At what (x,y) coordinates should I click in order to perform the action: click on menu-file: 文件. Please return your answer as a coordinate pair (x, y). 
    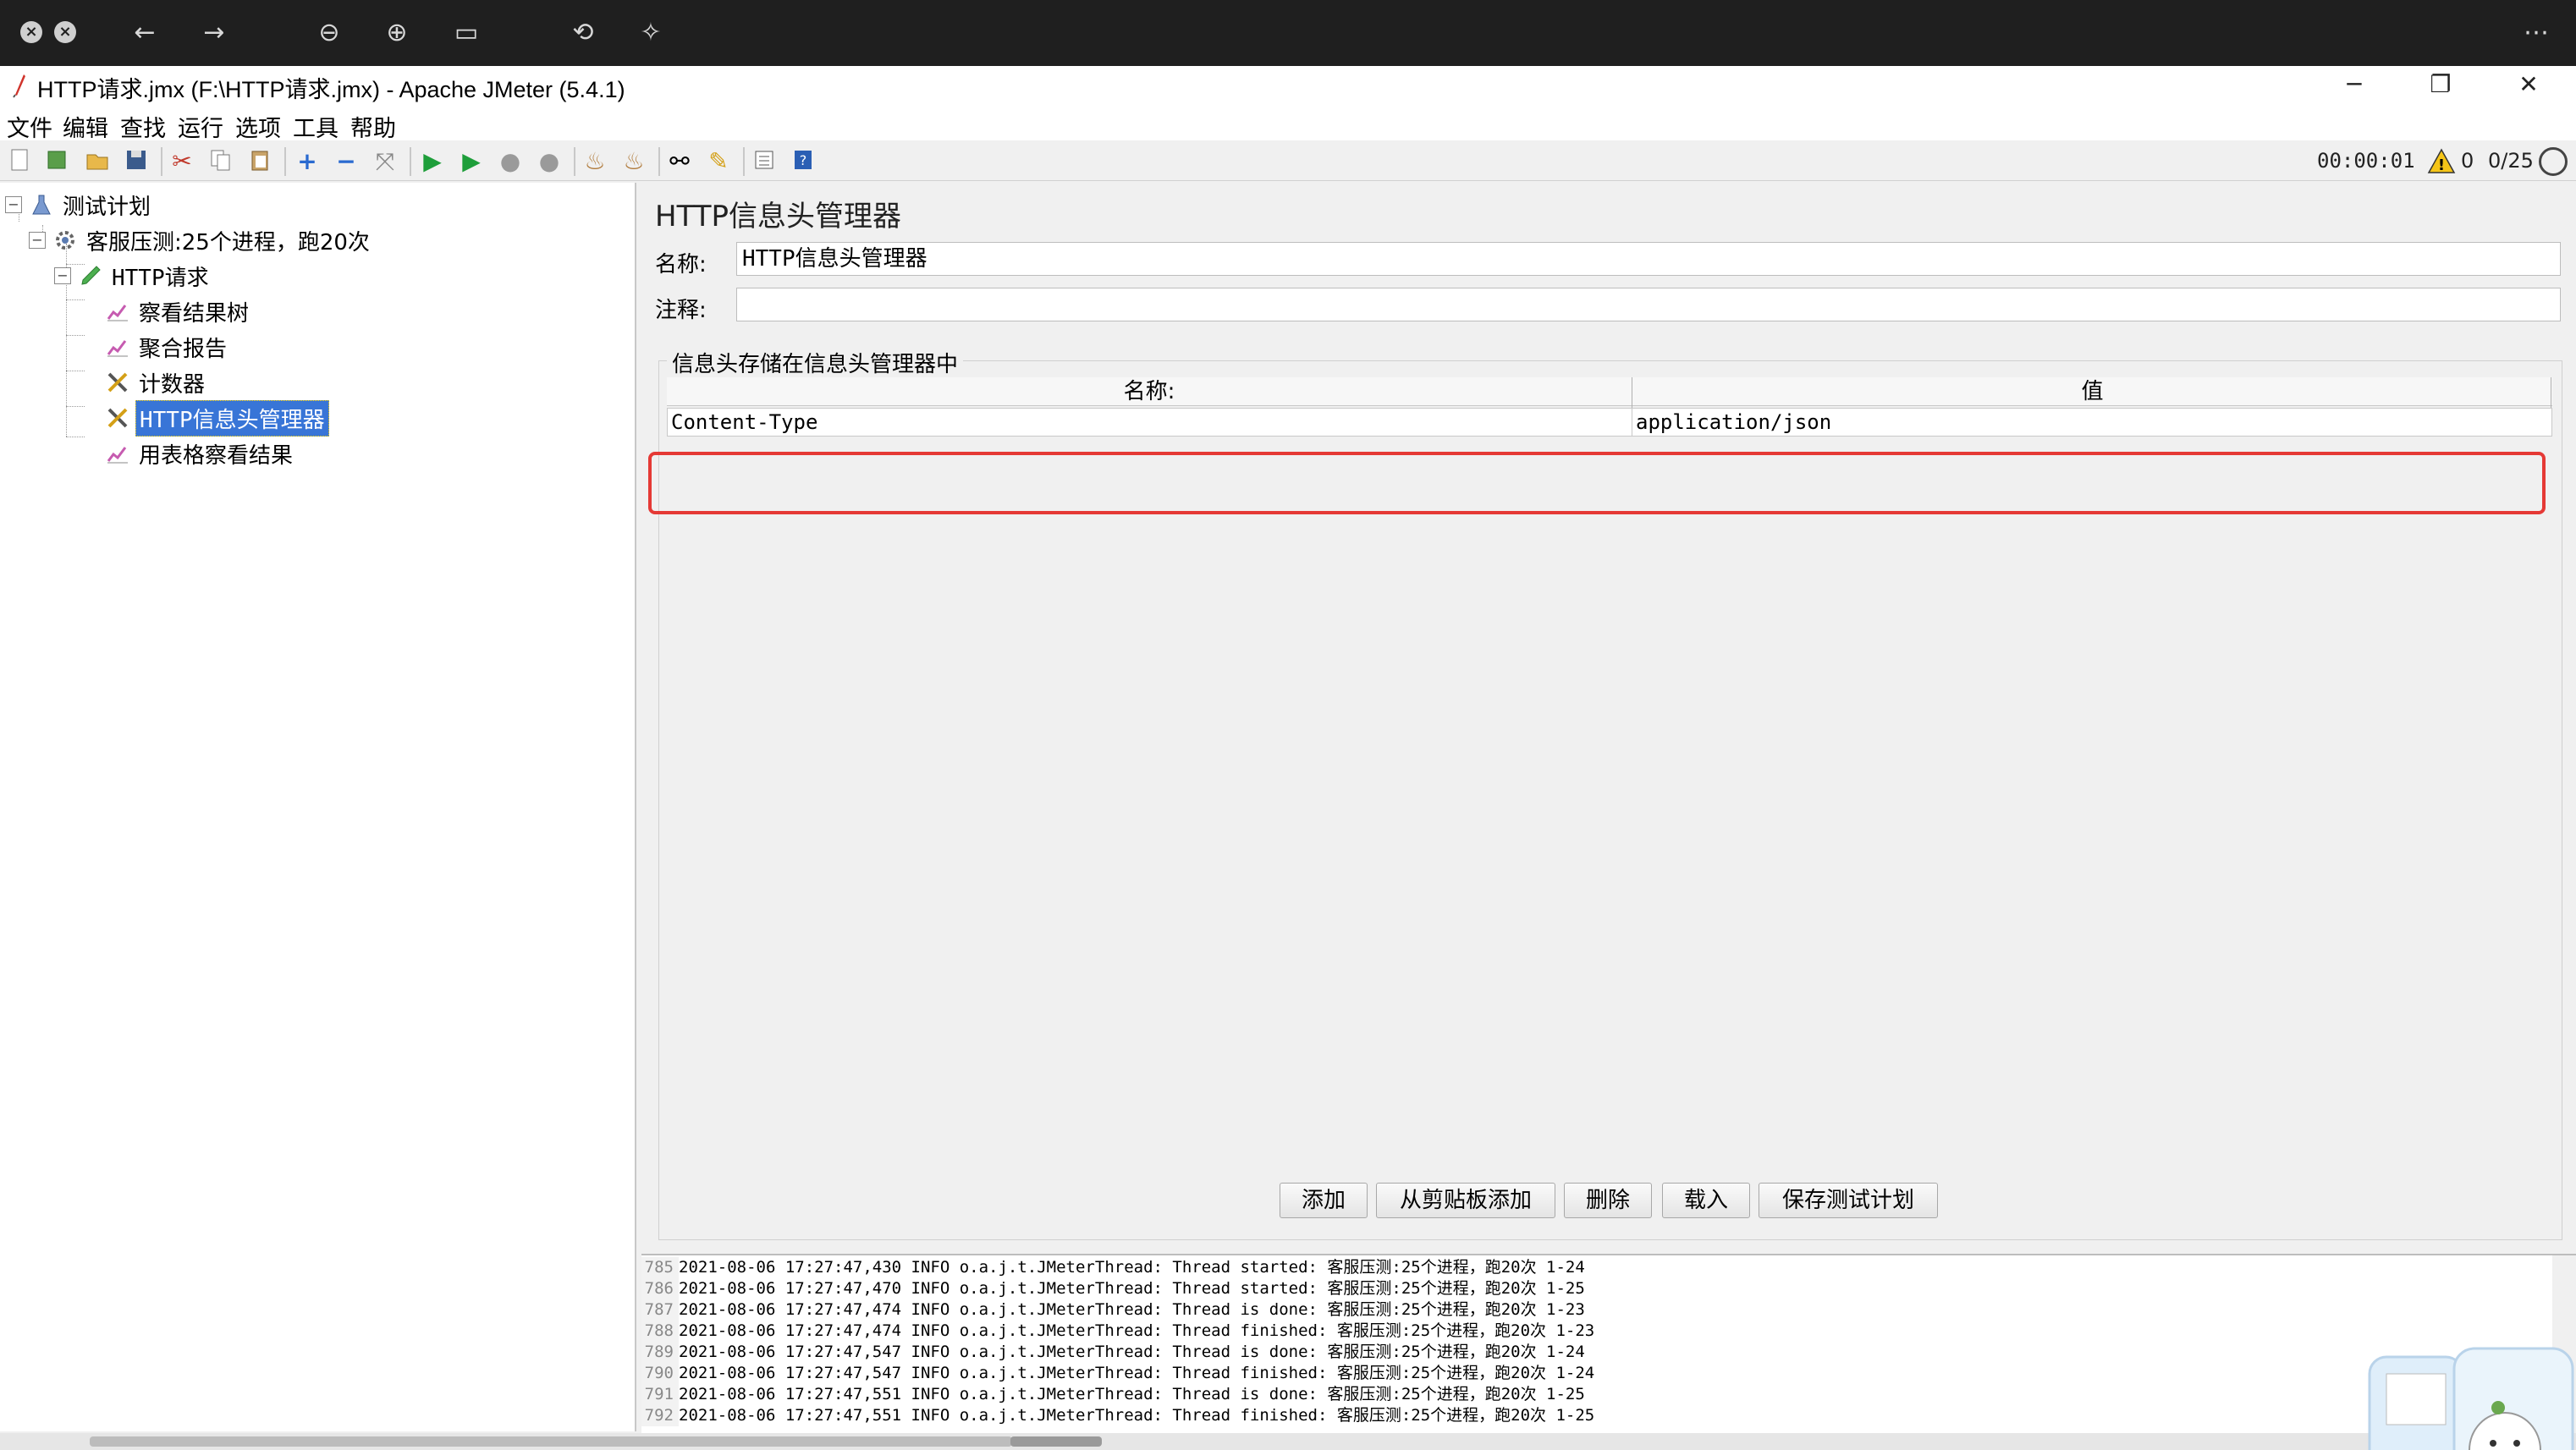
    Looking at the image, I should click on (30, 126).